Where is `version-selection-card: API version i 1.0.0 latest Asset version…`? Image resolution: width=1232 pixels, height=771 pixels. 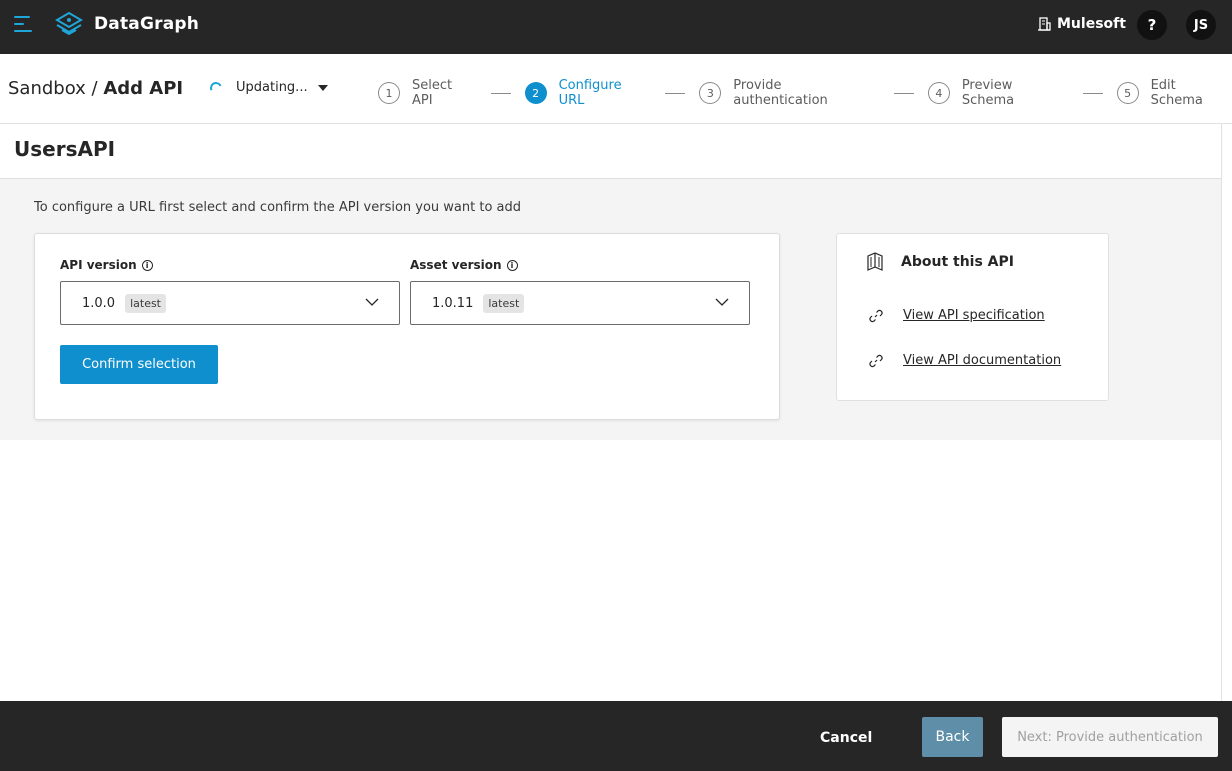 version-selection-card: API version i 1.0.0 latest Asset version… is located at coordinates (407, 326).